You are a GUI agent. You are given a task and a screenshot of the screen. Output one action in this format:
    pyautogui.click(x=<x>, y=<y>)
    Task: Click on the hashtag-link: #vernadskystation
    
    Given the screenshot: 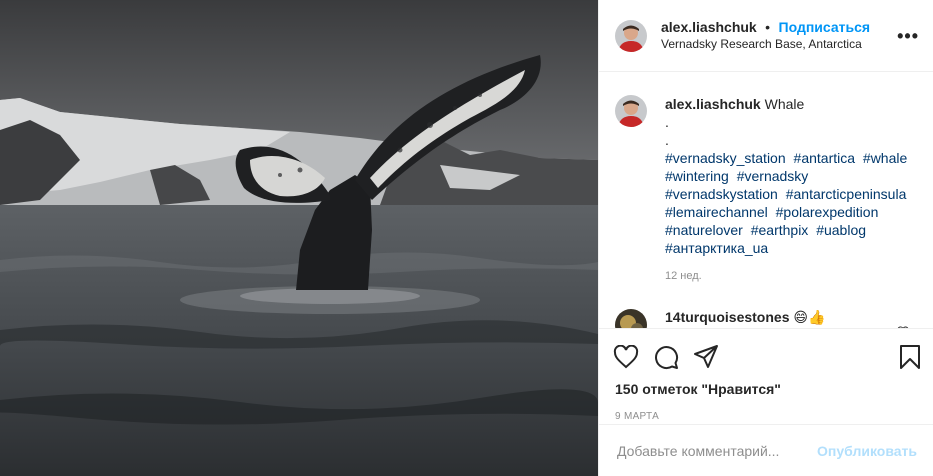 What is the action you would take?
    pyautogui.click(x=721, y=194)
    